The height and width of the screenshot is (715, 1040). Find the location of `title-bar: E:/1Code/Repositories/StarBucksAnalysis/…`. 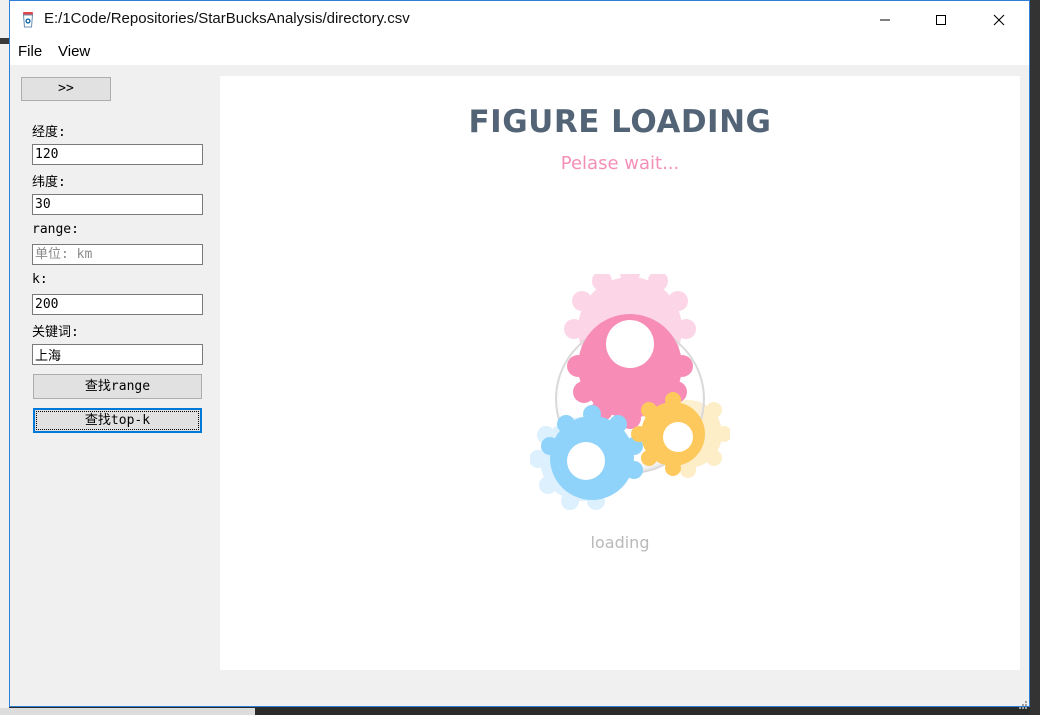

title-bar: E:/1Code/Repositories/StarBucksAnalysis/… is located at coordinates (519, 20).